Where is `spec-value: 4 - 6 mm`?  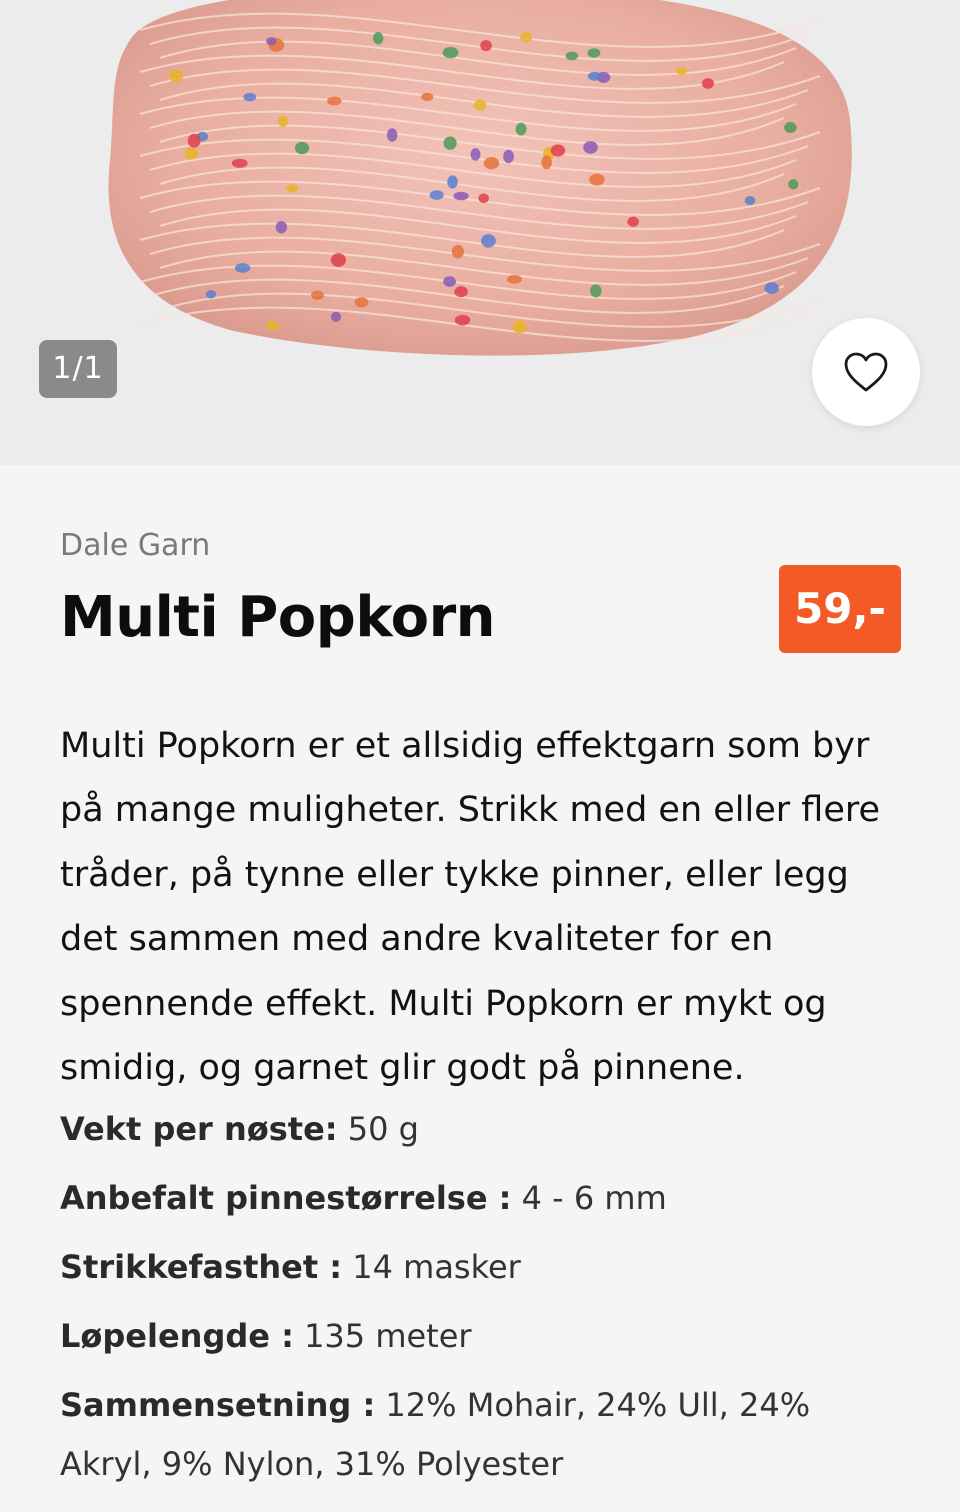
spec-value: 4 - 6 mm is located at coordinates (589, 1198).